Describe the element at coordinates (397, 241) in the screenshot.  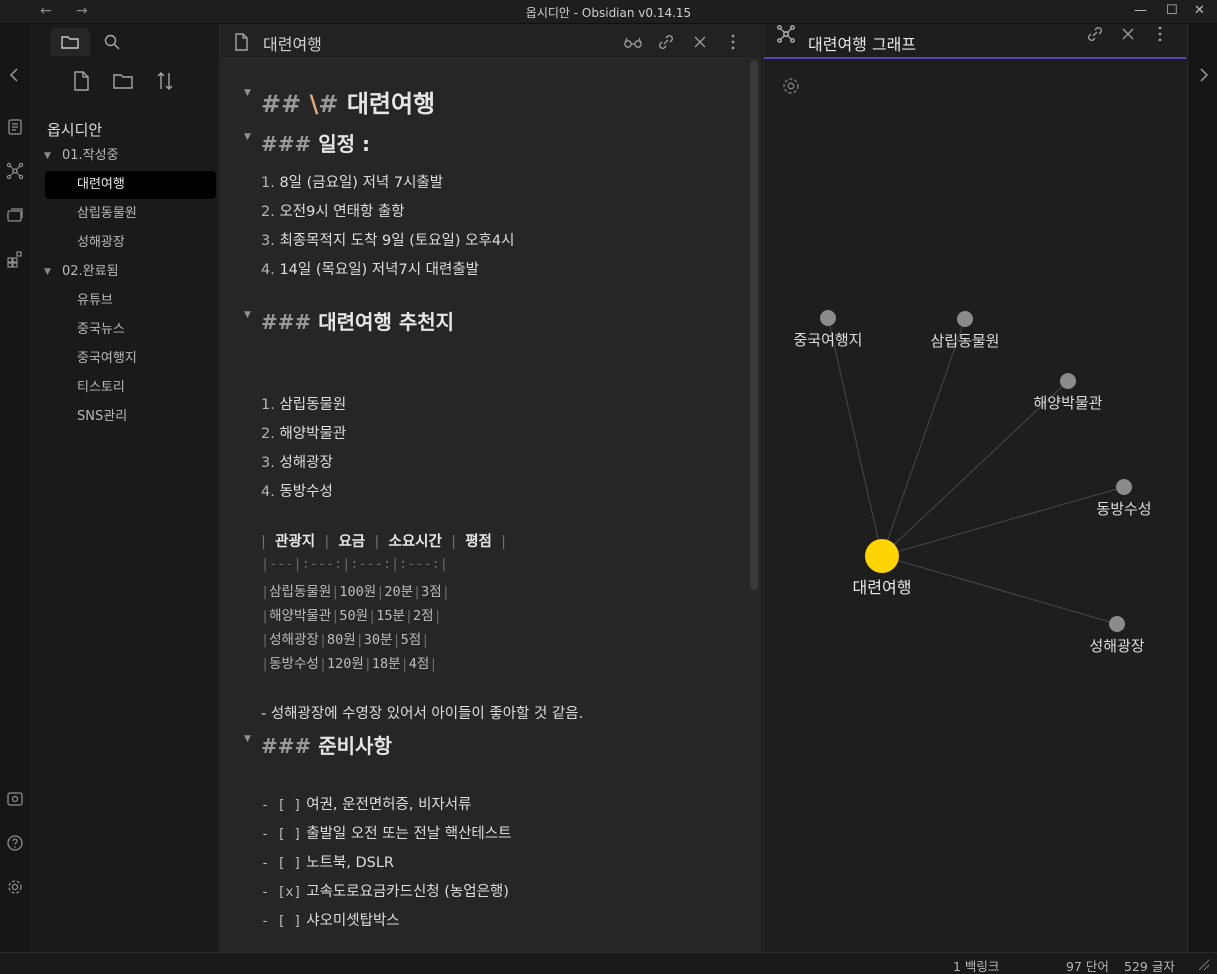
I see `list-text: 최종목적지 도착 9일 (토요일) 오후4시` at that location.